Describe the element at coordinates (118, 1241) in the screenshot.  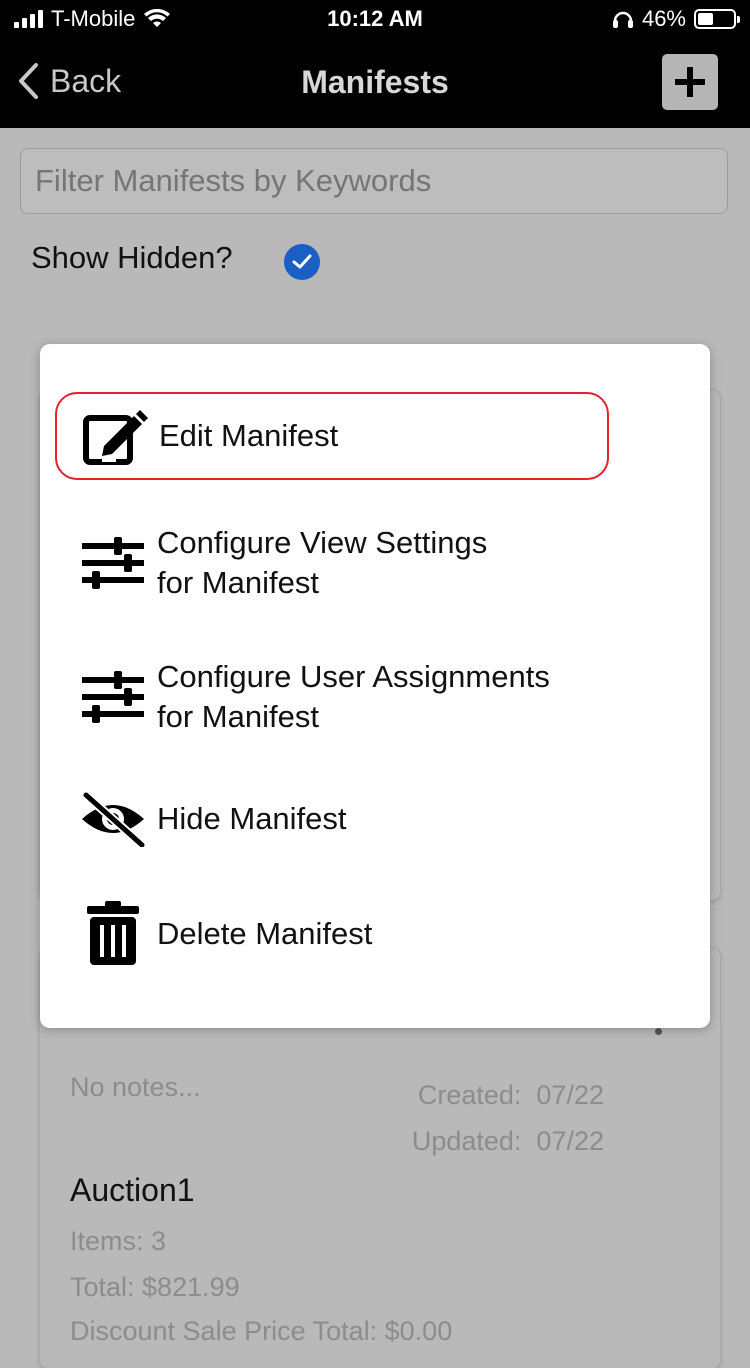
I see `manifest-items-count: Items: 3` at that location.